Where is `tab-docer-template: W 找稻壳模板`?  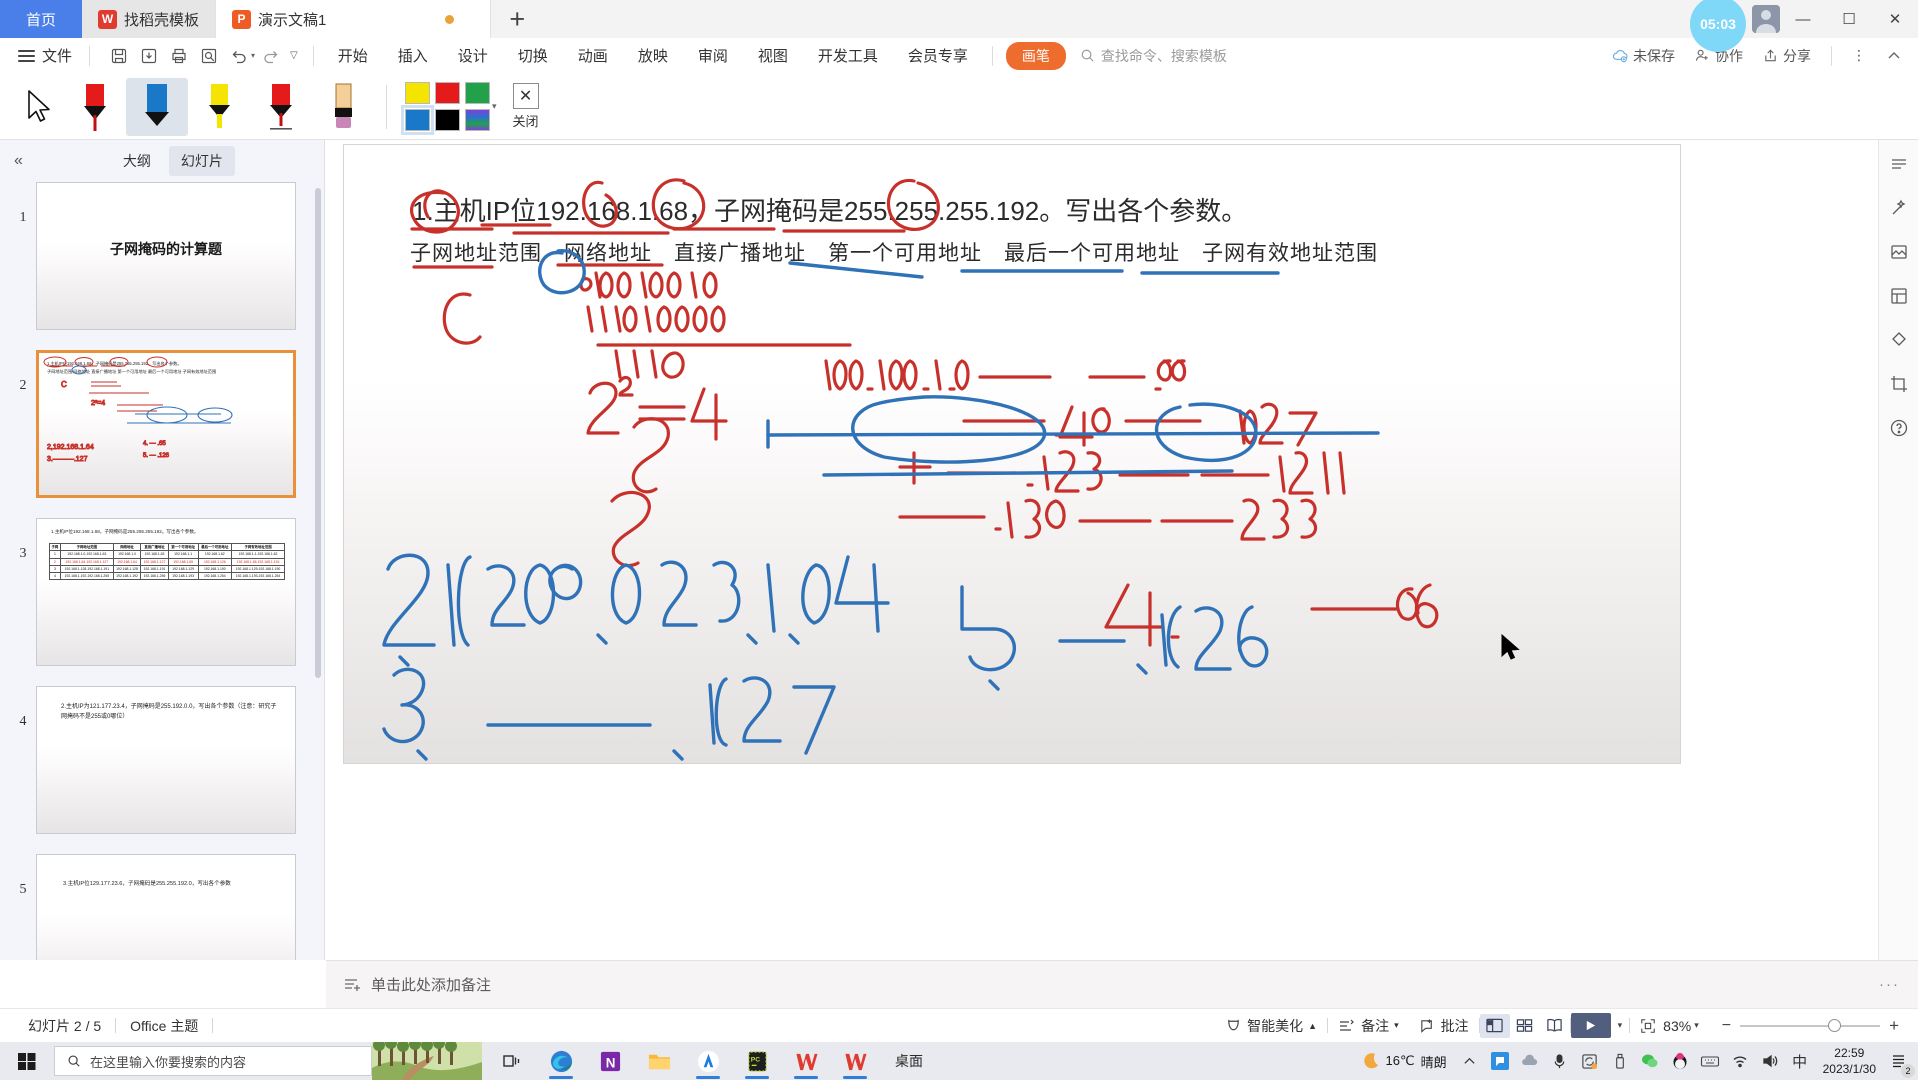
tab-docer-template: W 找稻壳模板 is located at coordinates (149, 19).